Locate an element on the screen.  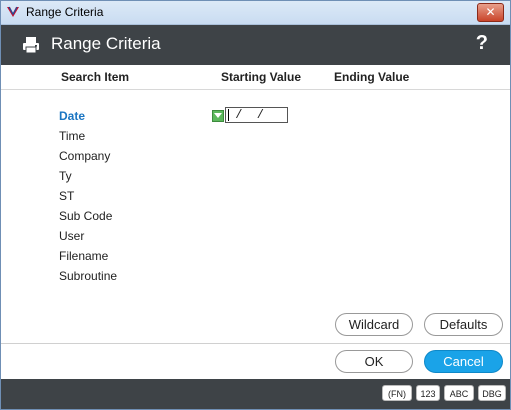
wildcard-button: Wildcard is located at coordinates (374, 324).